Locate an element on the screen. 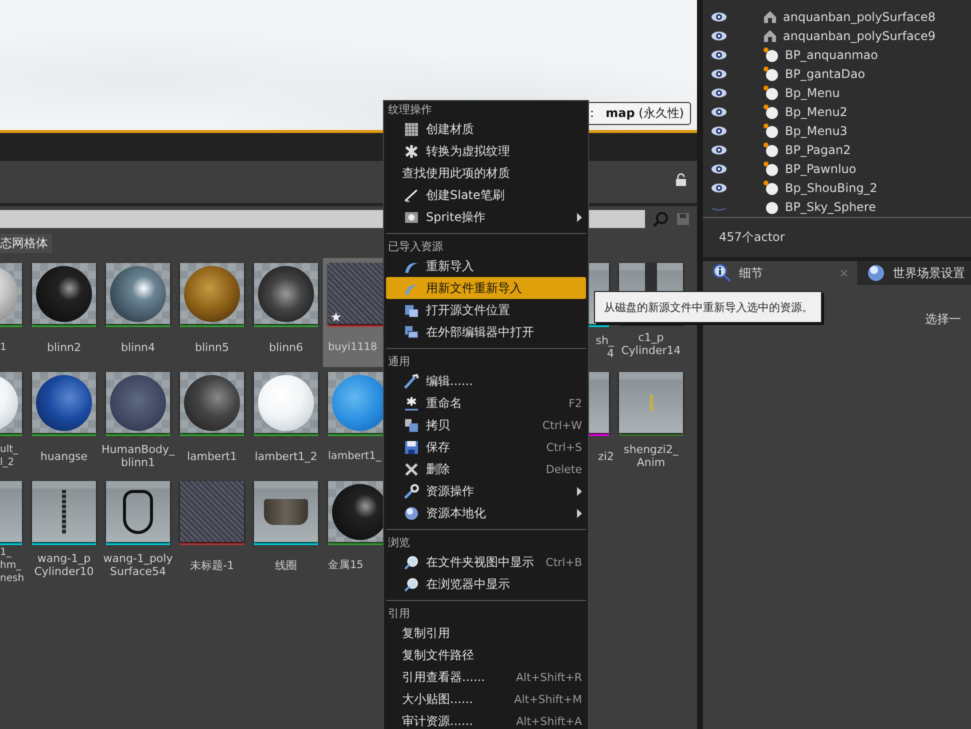 The width and height of the screenshot is (971, 729). asset-name: wang-1_poly Surface54 is located at coordinates (138, 565).